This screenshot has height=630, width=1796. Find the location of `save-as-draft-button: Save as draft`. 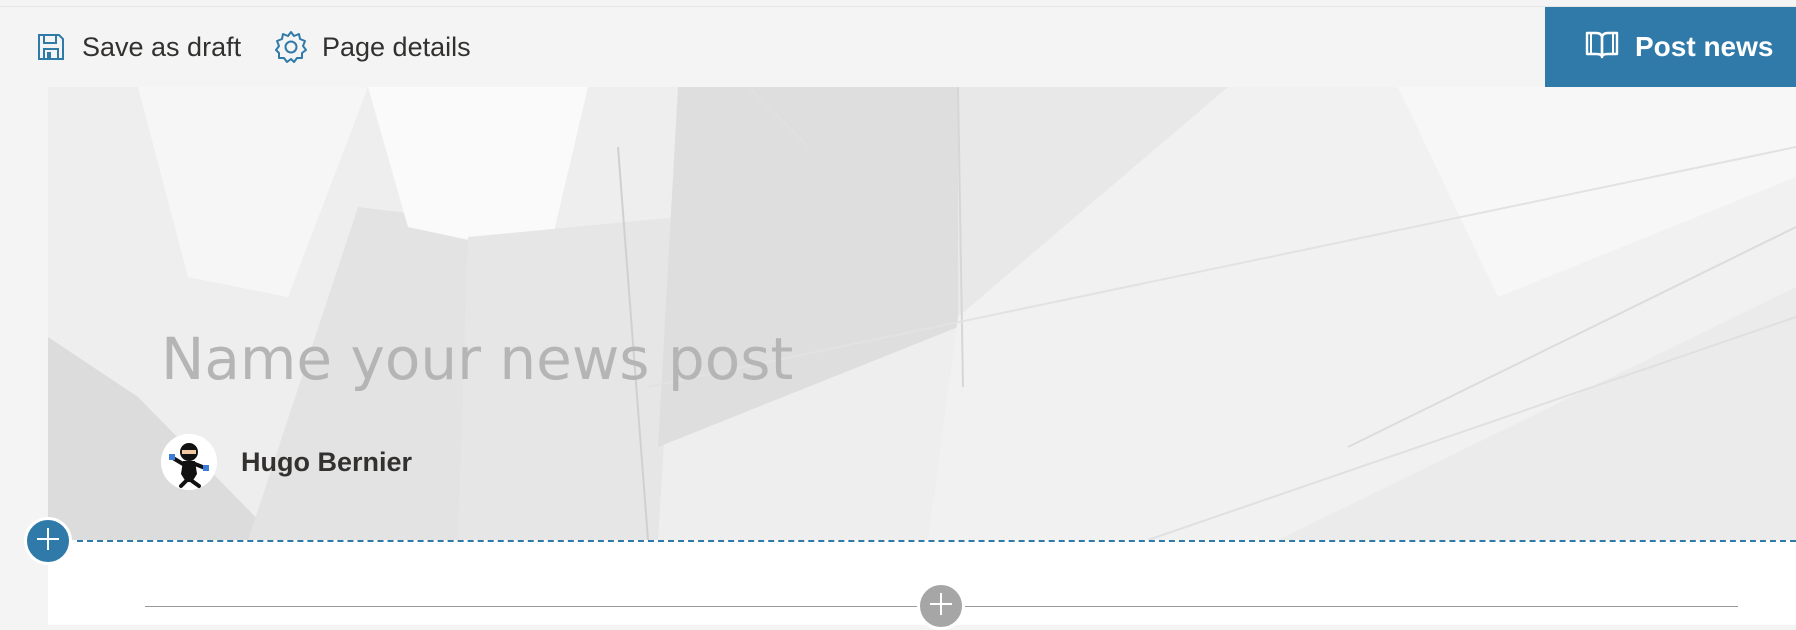

save-as-draft-button: Save as draft is located at coordinates (137, 47).